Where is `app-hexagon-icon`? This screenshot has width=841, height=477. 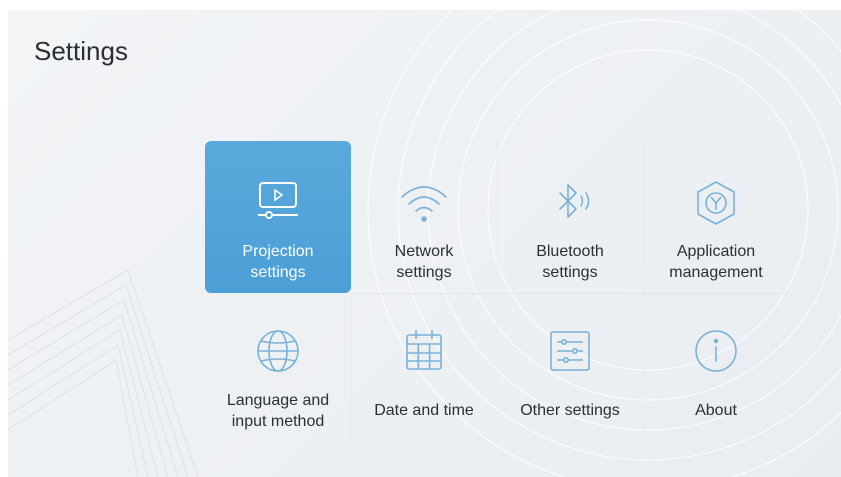
app-hexagon-icon is located at coordinates (716, 204).